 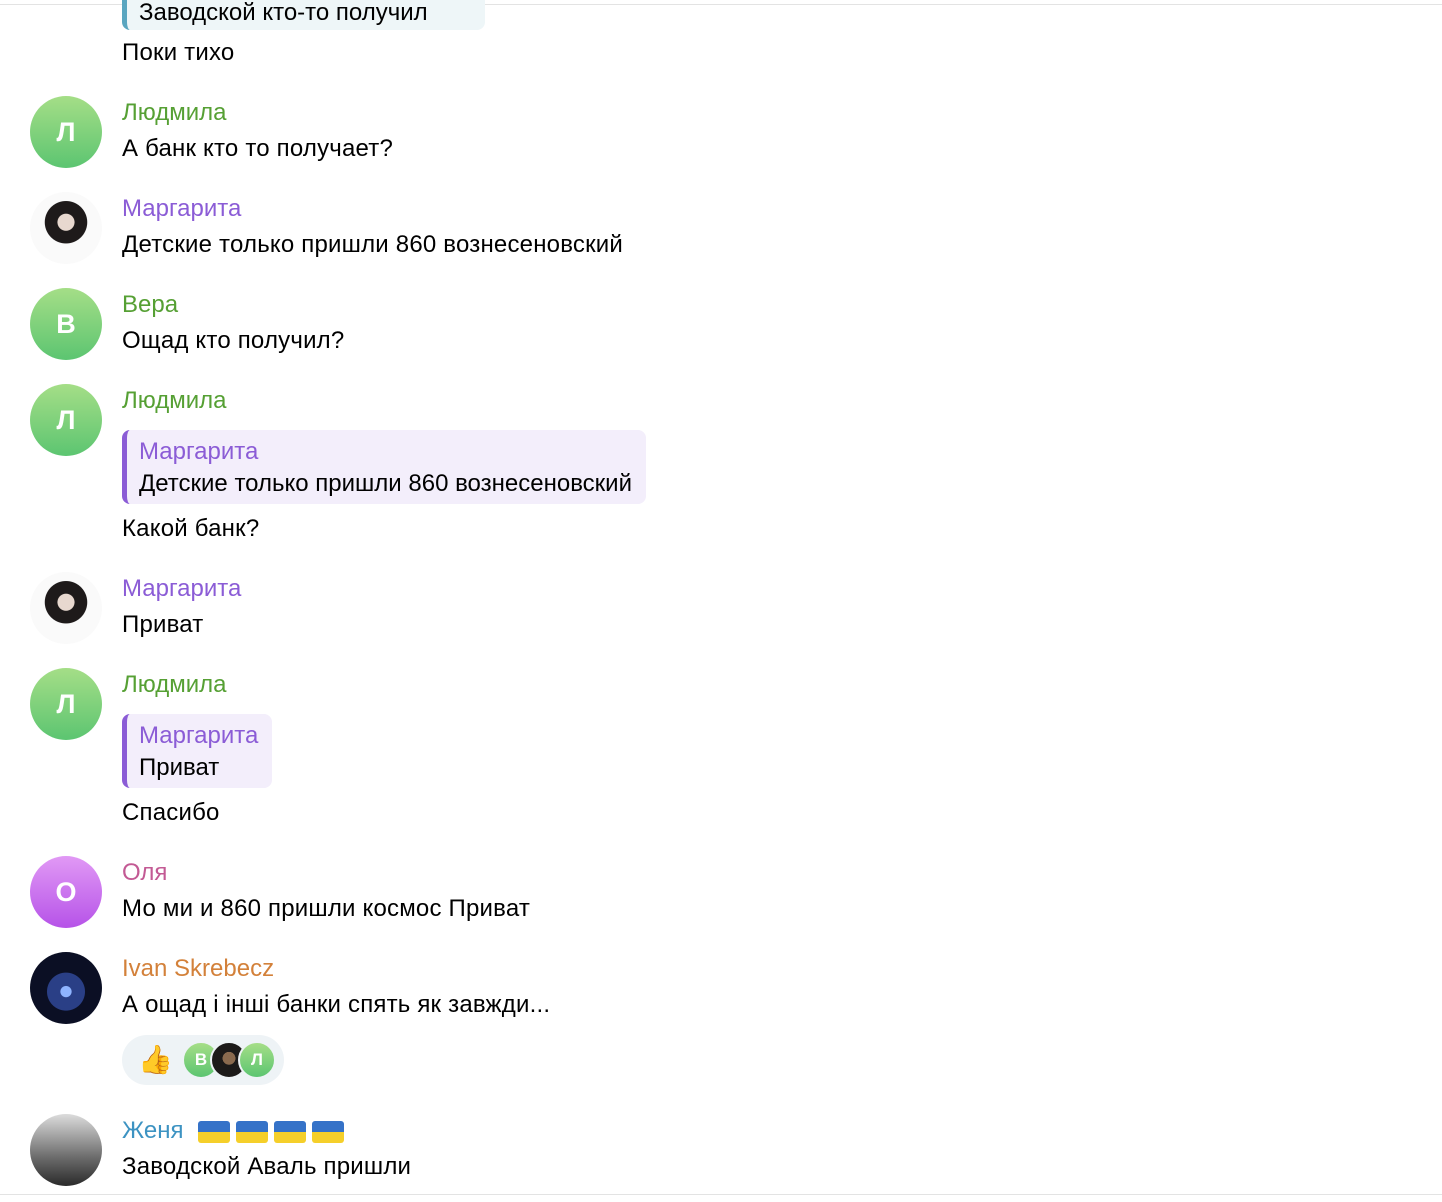 I want to click on message-text: Спасибо, so click(x=171, y=812).